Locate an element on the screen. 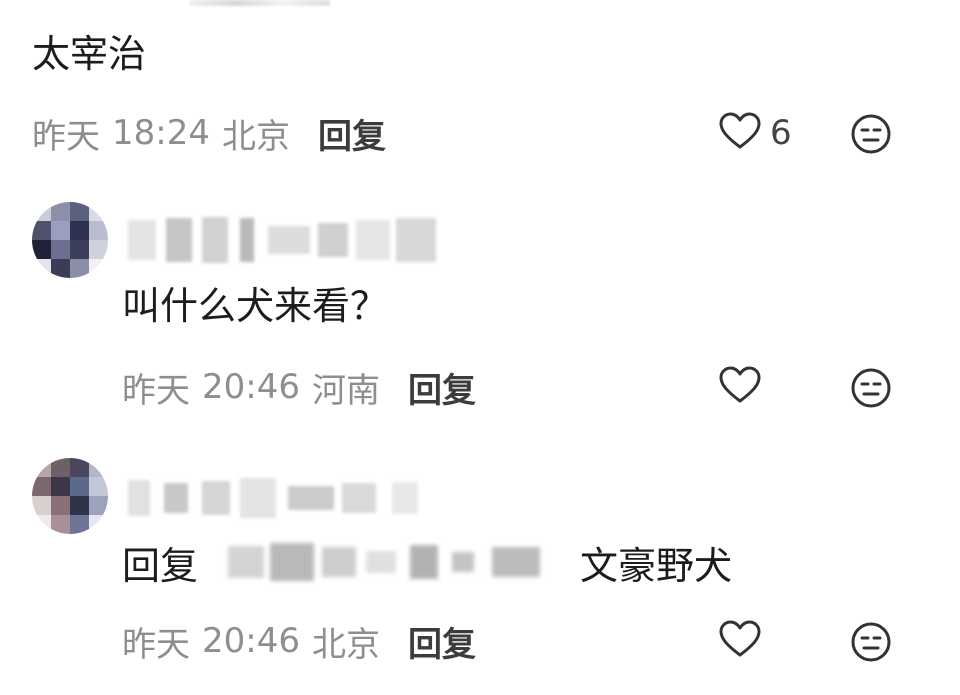 Image resolution: width=960 pixels, height=695 pixels. comment-3-time: 20:46 is located at coordinates (251, 641).